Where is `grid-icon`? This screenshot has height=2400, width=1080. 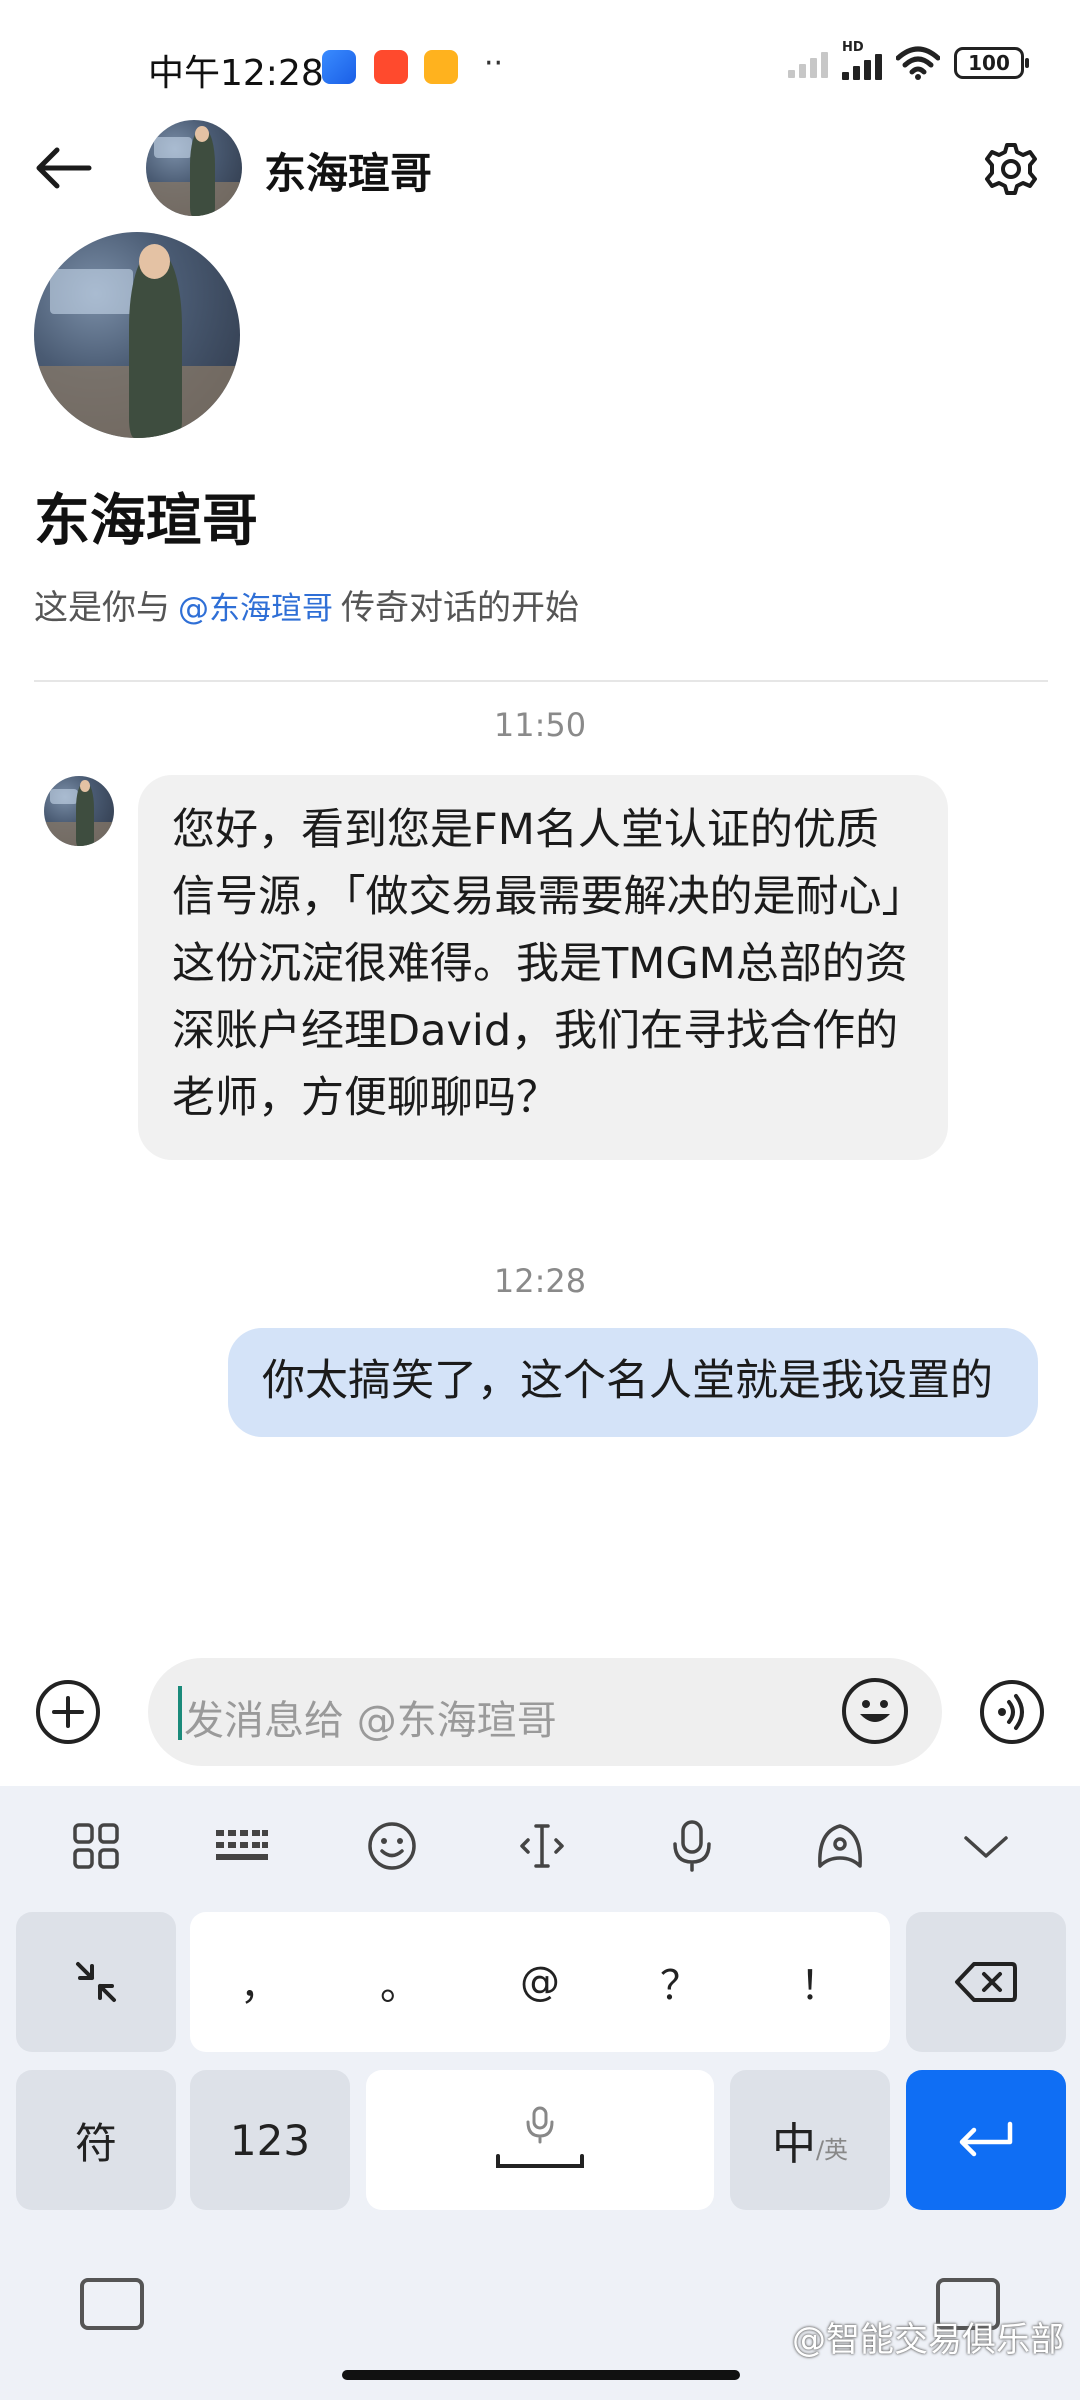 grid-icon is located at coordinates (96, 1846).